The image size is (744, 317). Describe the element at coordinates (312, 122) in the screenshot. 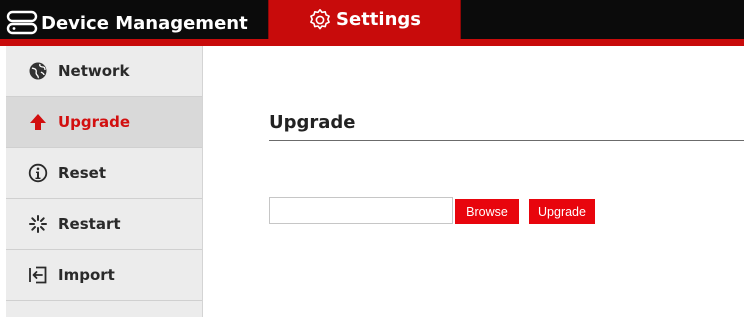

I see `page-title: Upgrade` at that location.